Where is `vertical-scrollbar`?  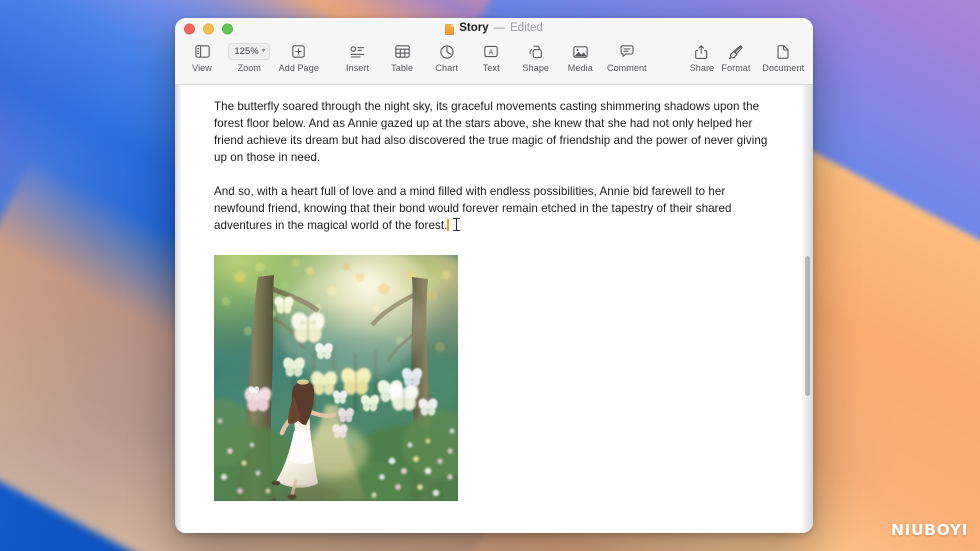
vertical-scrollbar is located at coordinates (807, 309).